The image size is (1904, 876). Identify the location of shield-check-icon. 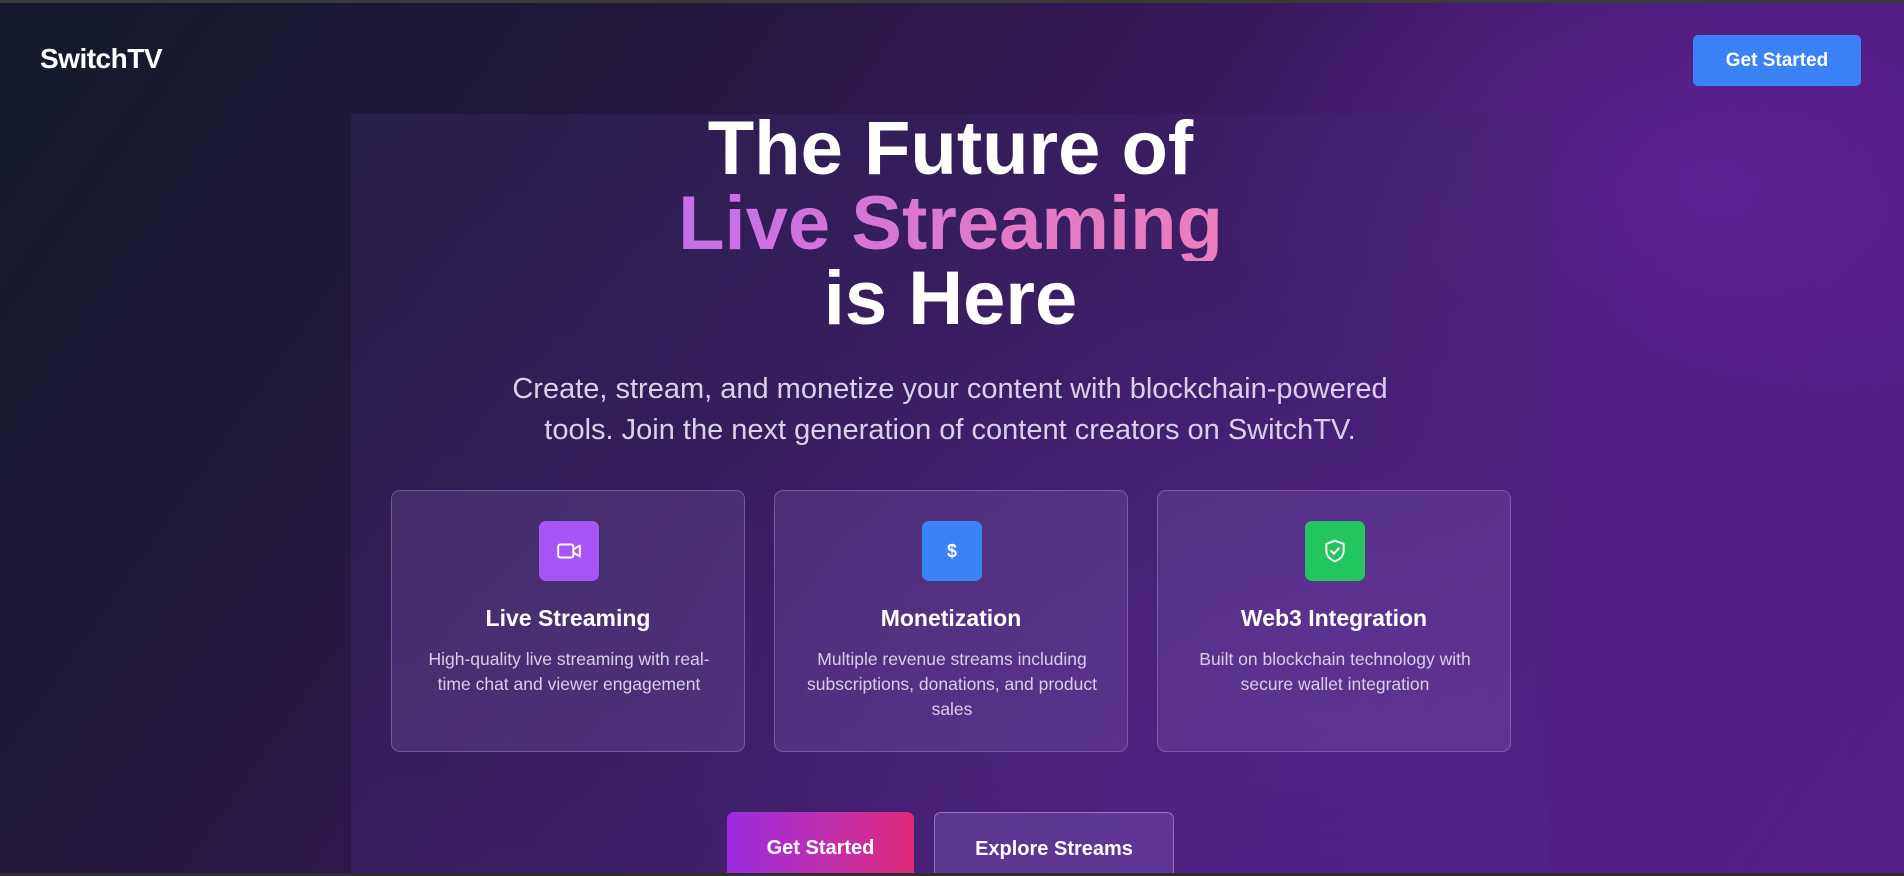
(1335, 551).